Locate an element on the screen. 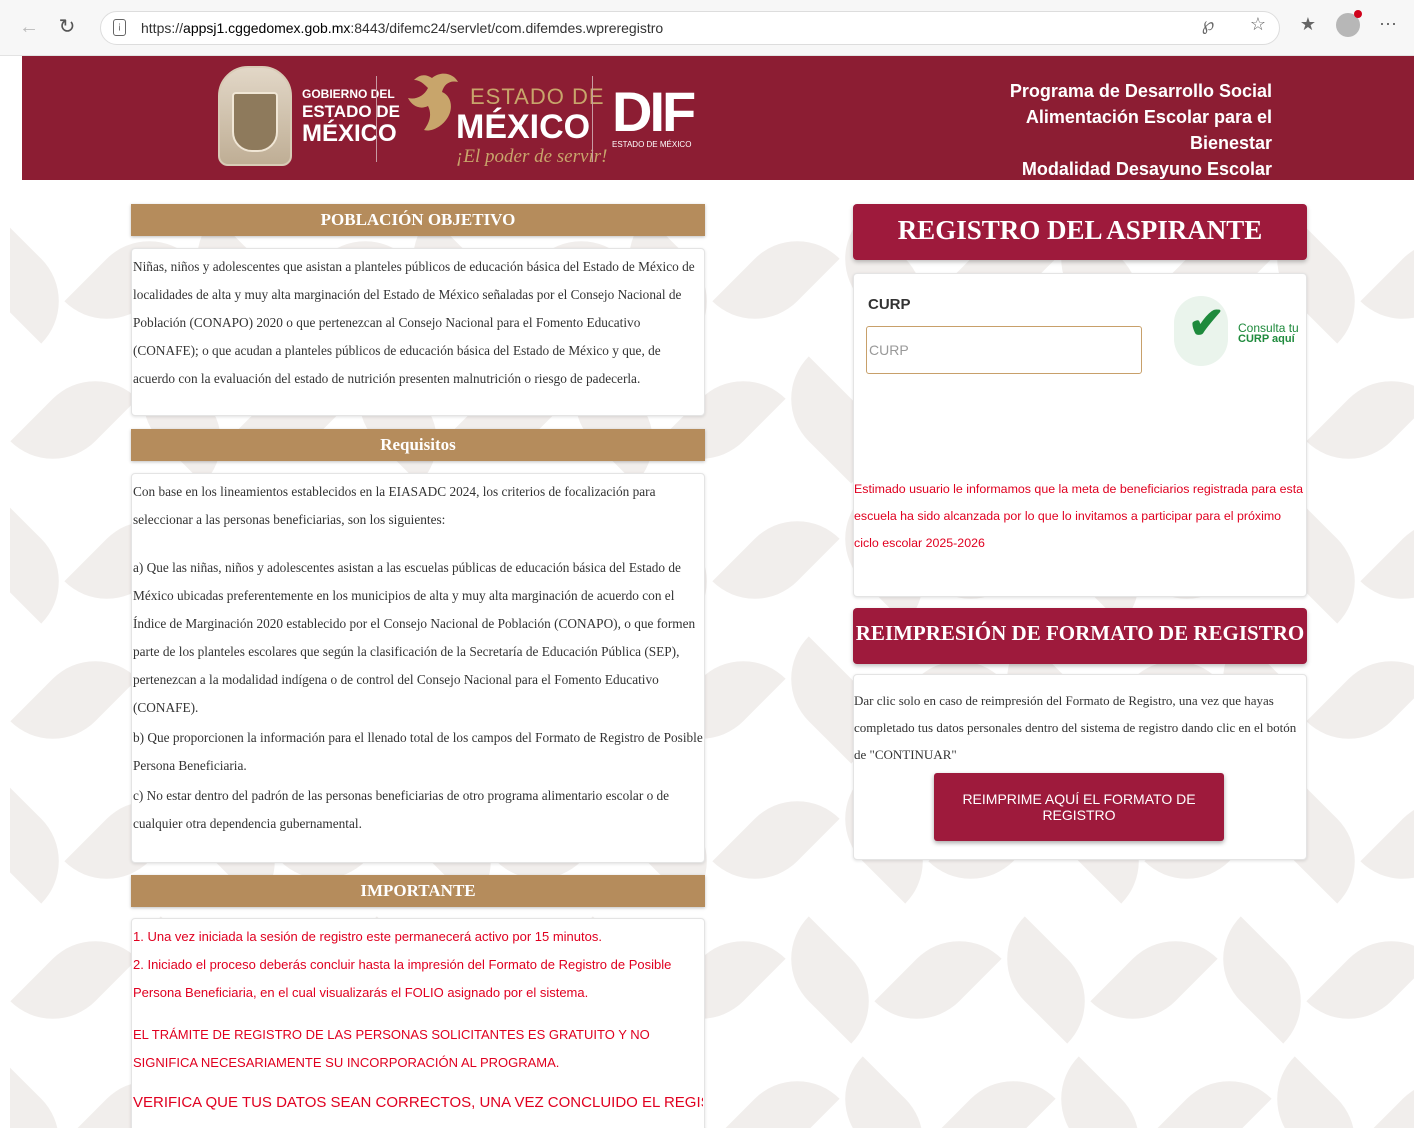  reprint-button: REIMPRIME AQUÍ EL FORMATO DE REGISTRO is located at coordinates (1079, 807).